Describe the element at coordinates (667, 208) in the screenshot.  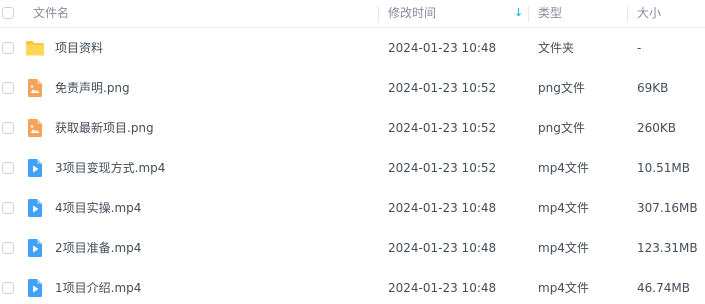
I see `file-size: 307.16MB` at that location.